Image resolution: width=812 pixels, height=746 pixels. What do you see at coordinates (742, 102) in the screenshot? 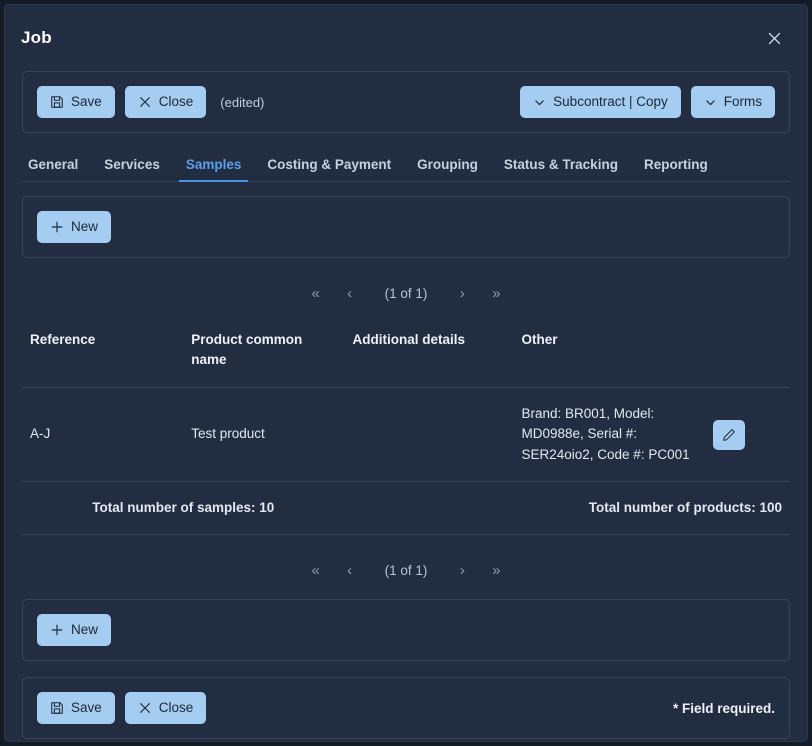
I see `forms-label: Forms` at bounding box center [742, 102].